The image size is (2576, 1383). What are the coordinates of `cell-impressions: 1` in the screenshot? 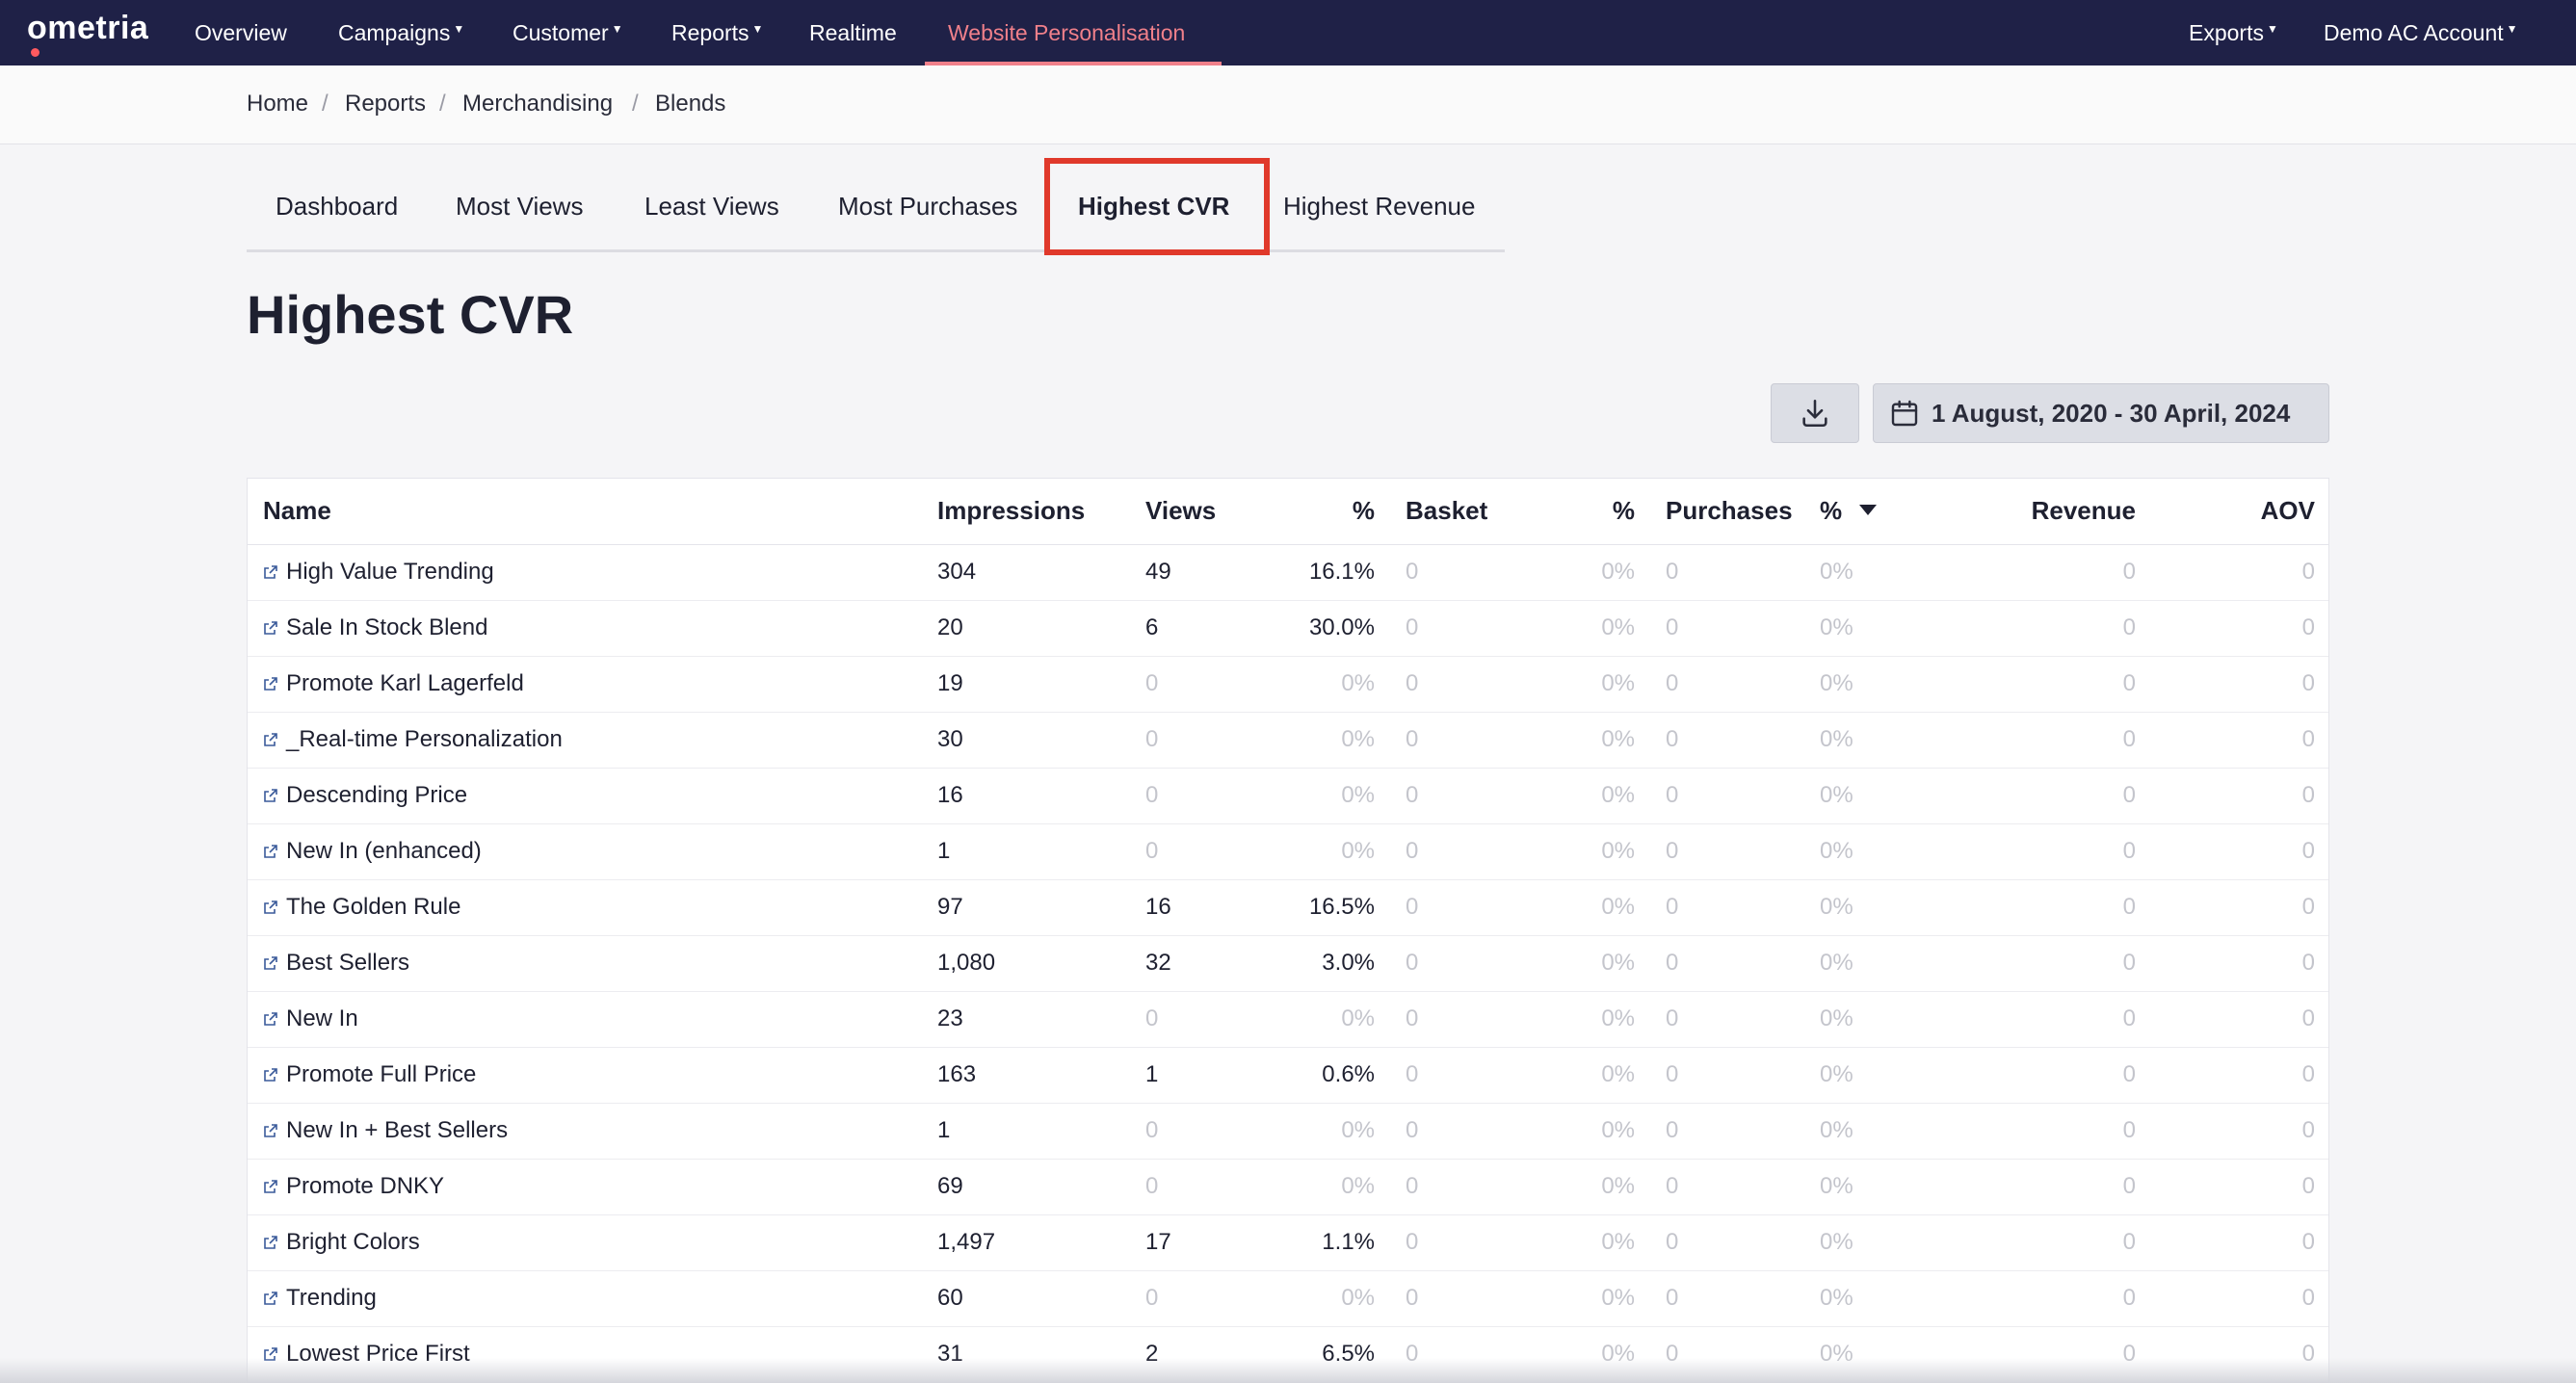 It's located at (1026, 852).